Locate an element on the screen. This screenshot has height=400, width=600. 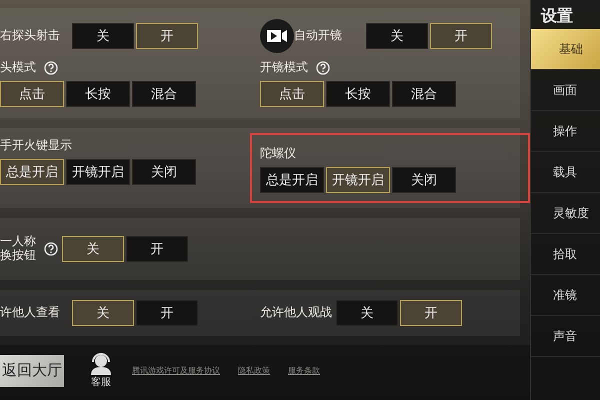
footer-link: 服务条款 is located at coordinates (304, 370).